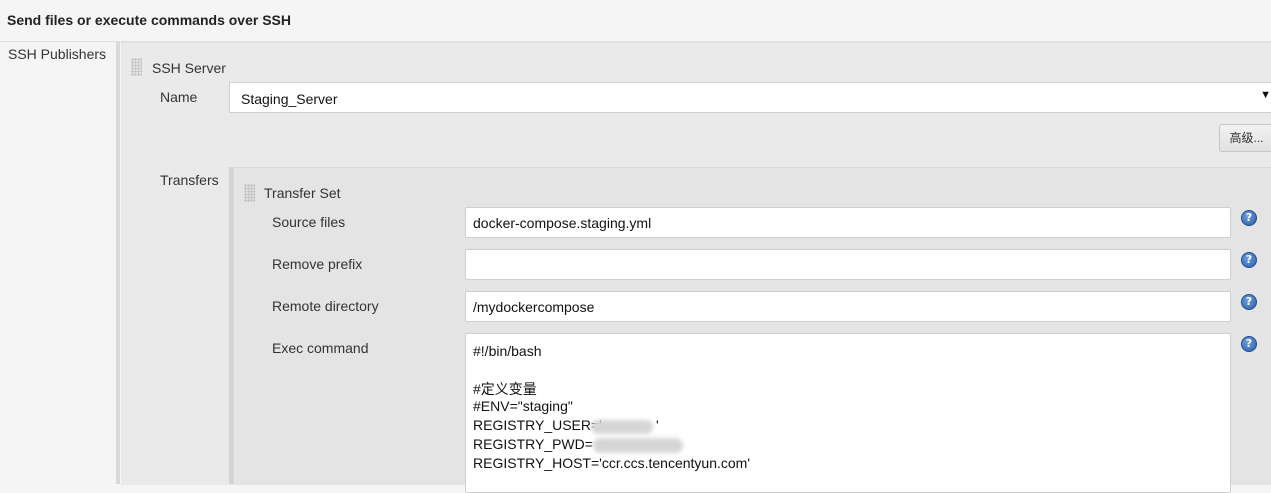 Image resolution: width=1271 pixels, height=493 pixels. What do you see at coordinates (507, 351) in the screenshot?
I see `code-line: #!/bin/bash` at bounding box center [507, 351].